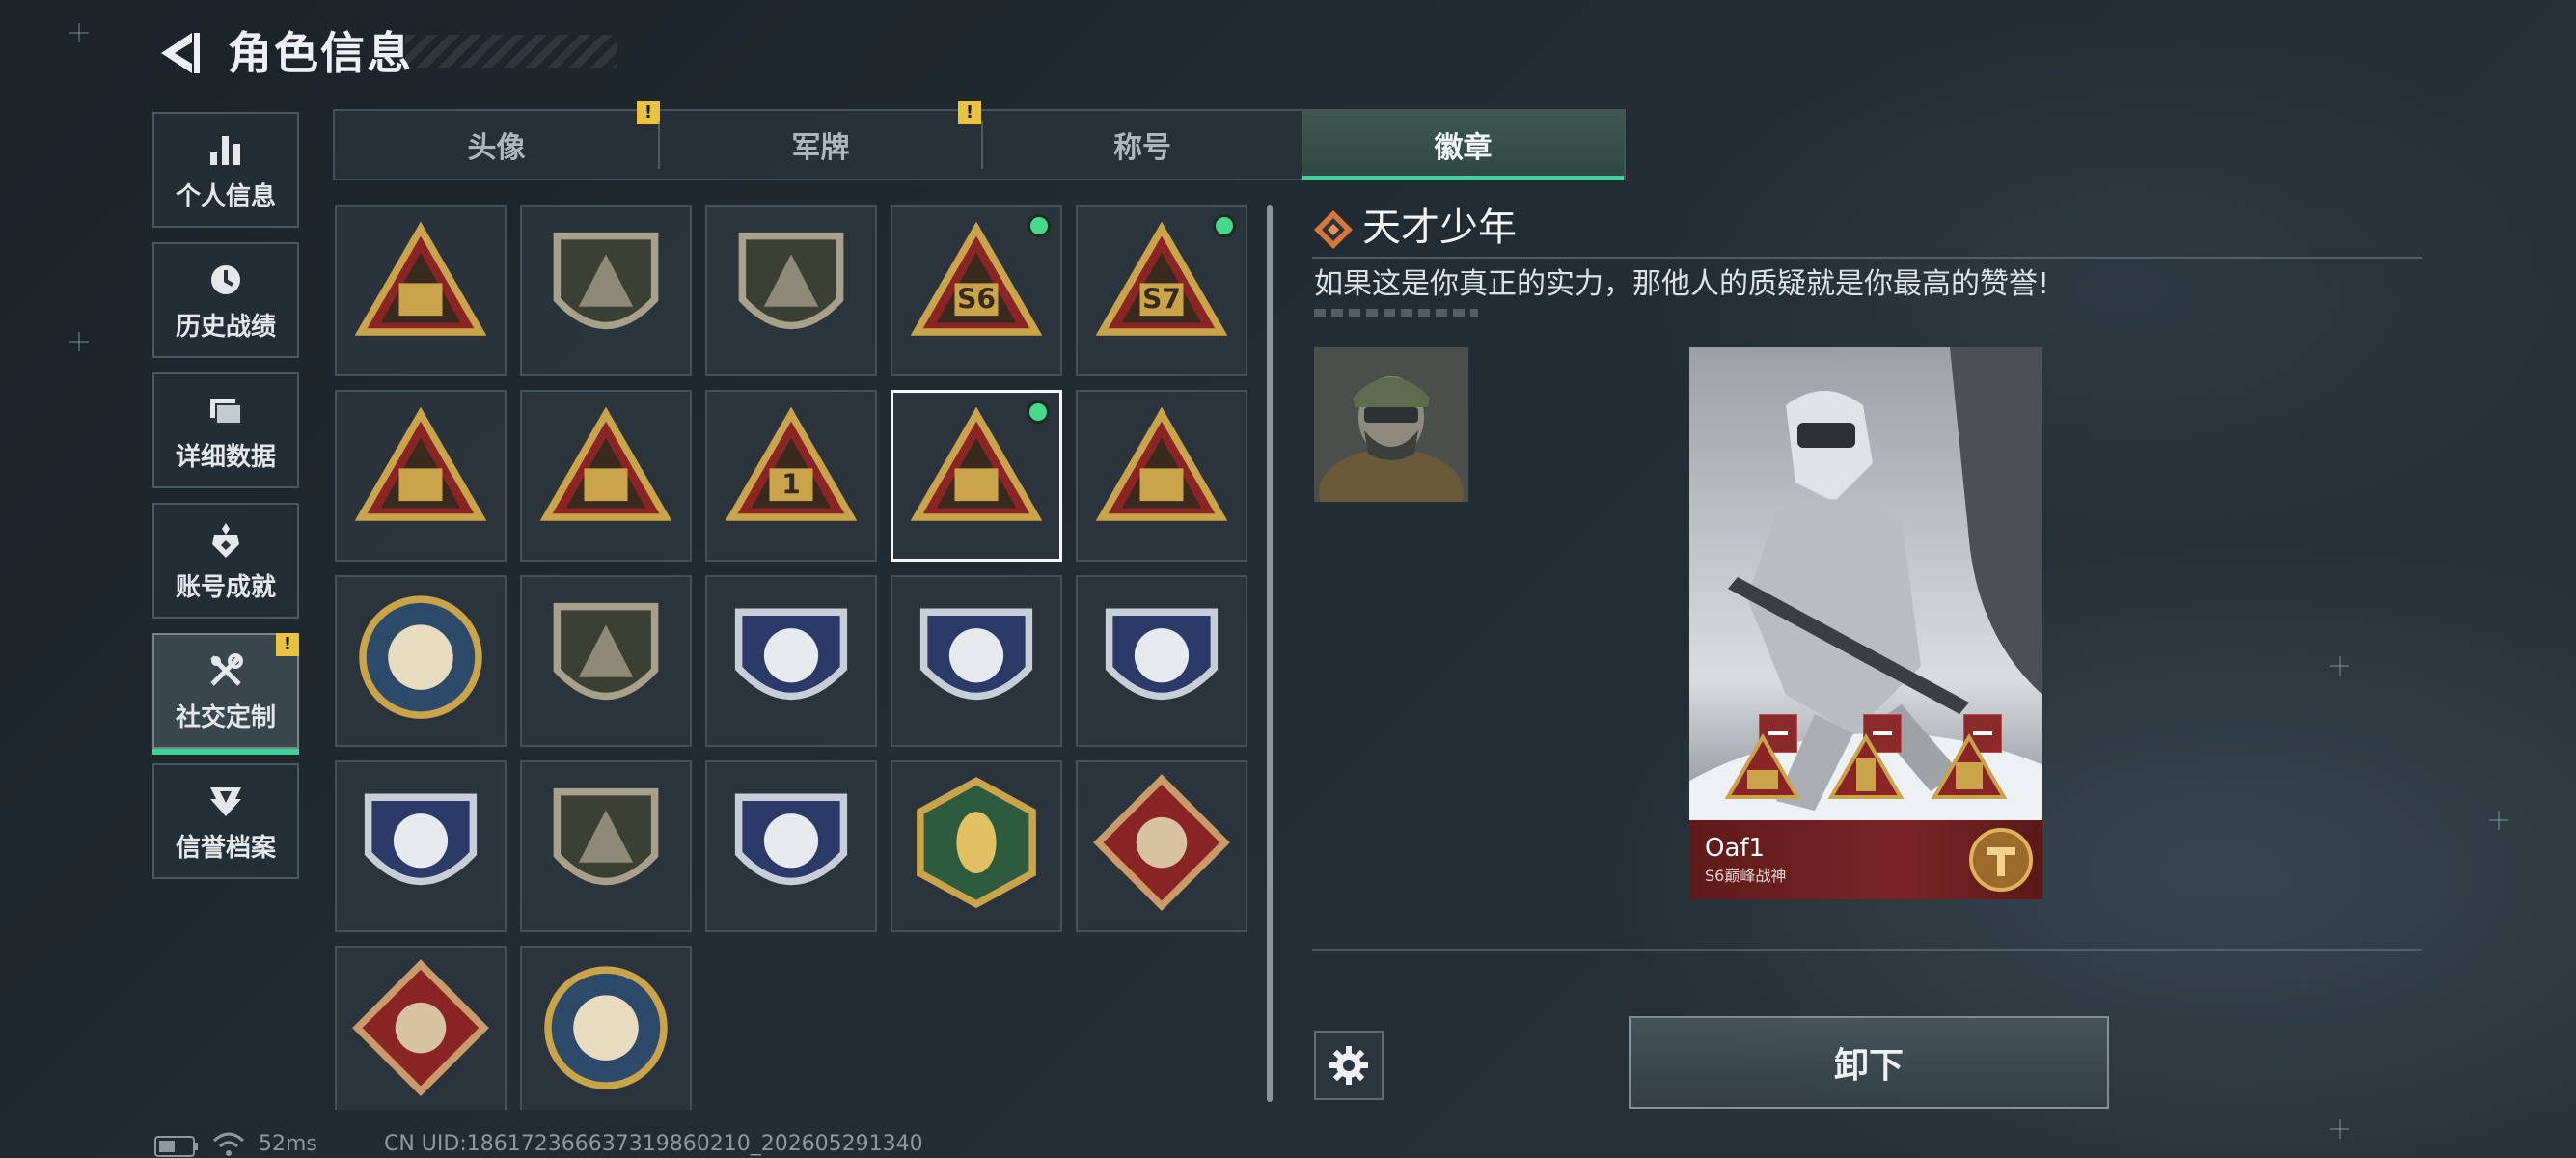  I want to click on tab-avatar: 头像, so click(497, 145).